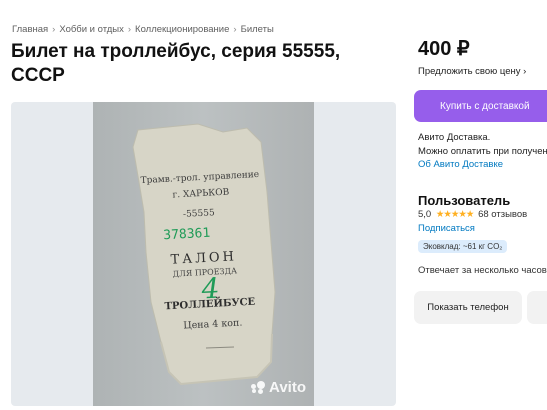 Image resolution: width=547 pixels, height=410 pixels. Describe the element at coordinates (444, 49) in the screenshot. I see `price: 400 ₽` at that location.